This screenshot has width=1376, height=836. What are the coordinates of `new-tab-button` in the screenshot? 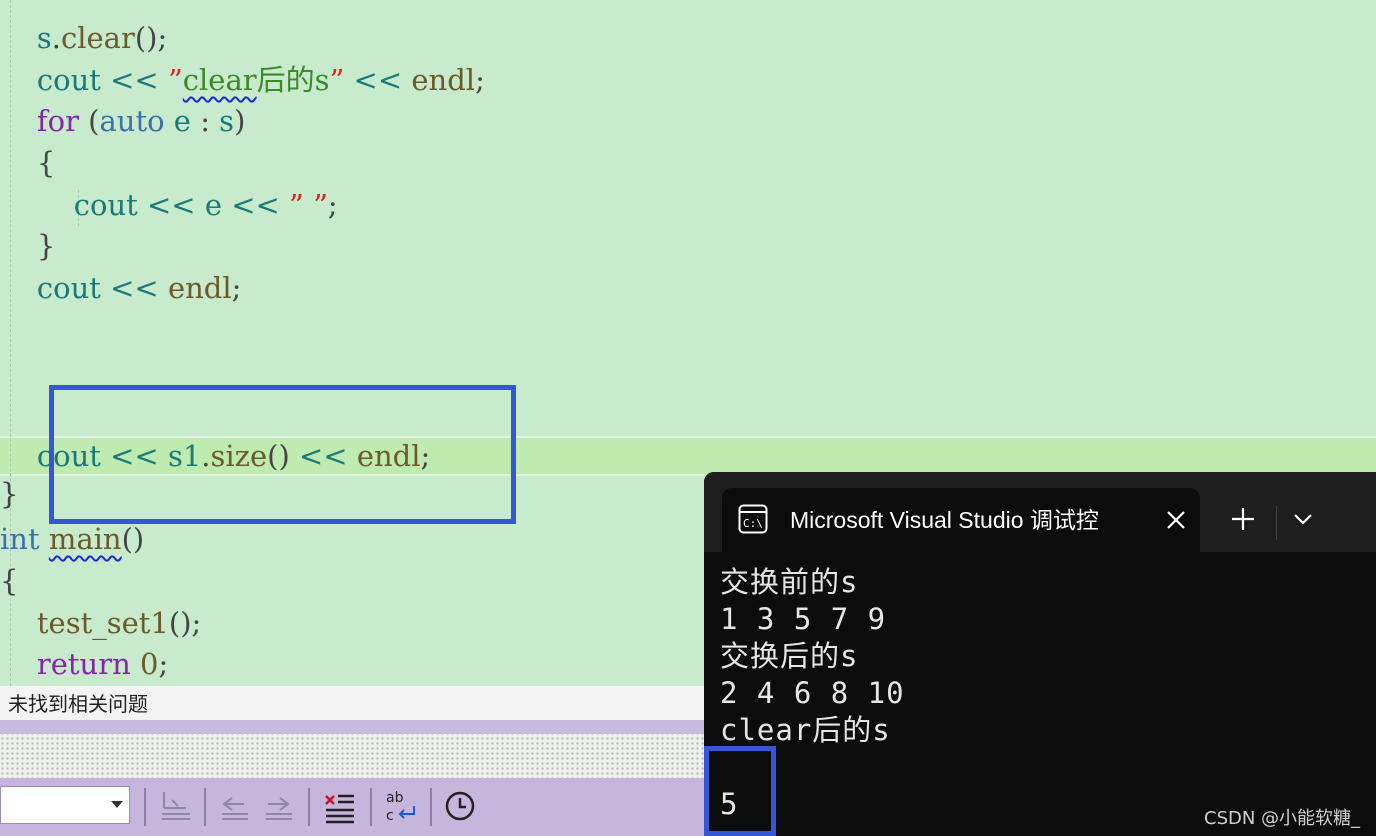 It's located at (1243, 519).